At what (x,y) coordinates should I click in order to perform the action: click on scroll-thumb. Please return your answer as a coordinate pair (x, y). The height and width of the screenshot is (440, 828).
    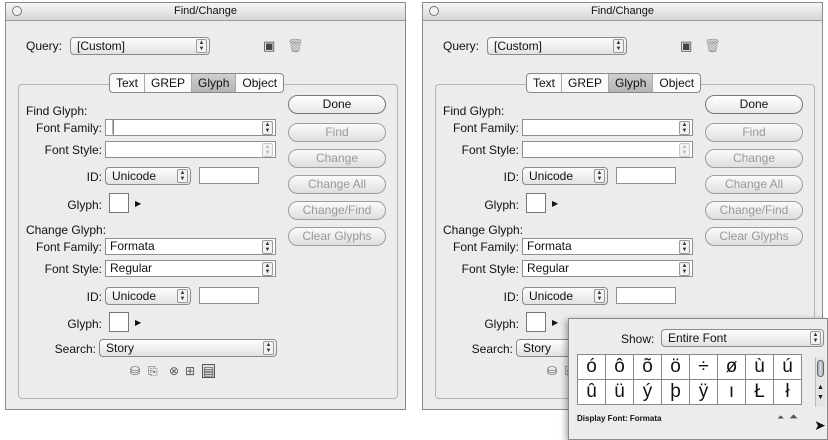
    Looking at the image, I should click on (820, 368).